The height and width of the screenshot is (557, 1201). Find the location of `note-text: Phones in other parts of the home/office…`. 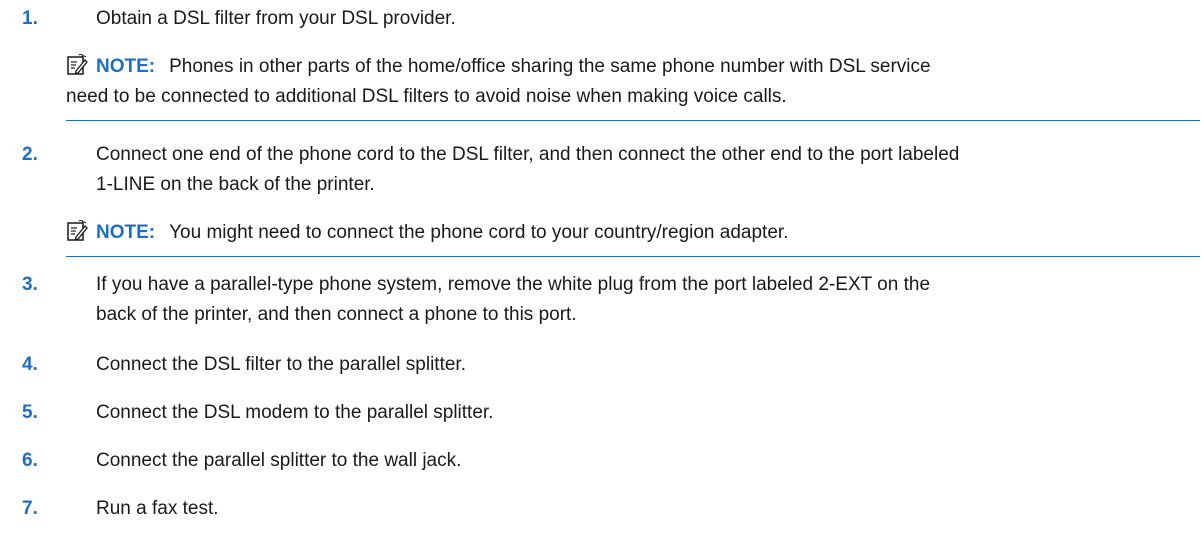

note-text: Phones in other parts of the home/office… is located at coordinates (550, 66).